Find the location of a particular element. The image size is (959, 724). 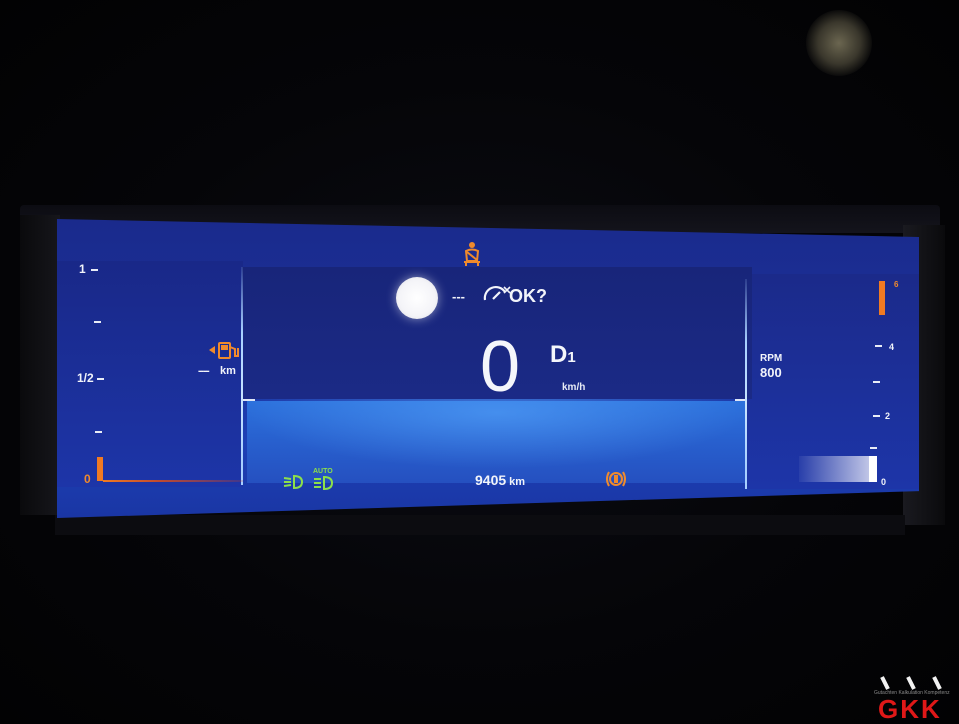

fuel-range-unit: km is located at coordinates (228, 371).